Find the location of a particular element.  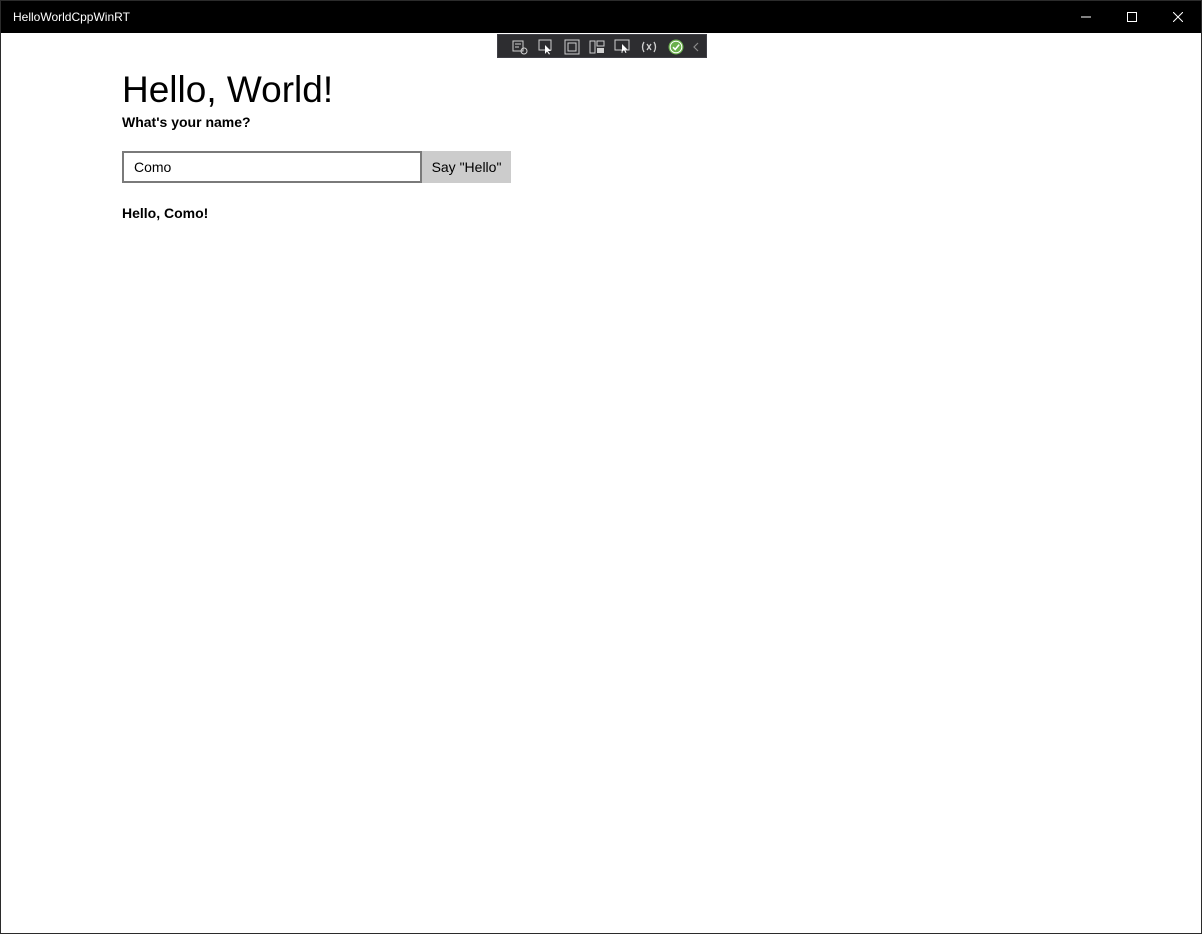

name-prompt-label: What's your name? is located at coordinates (186, 122).